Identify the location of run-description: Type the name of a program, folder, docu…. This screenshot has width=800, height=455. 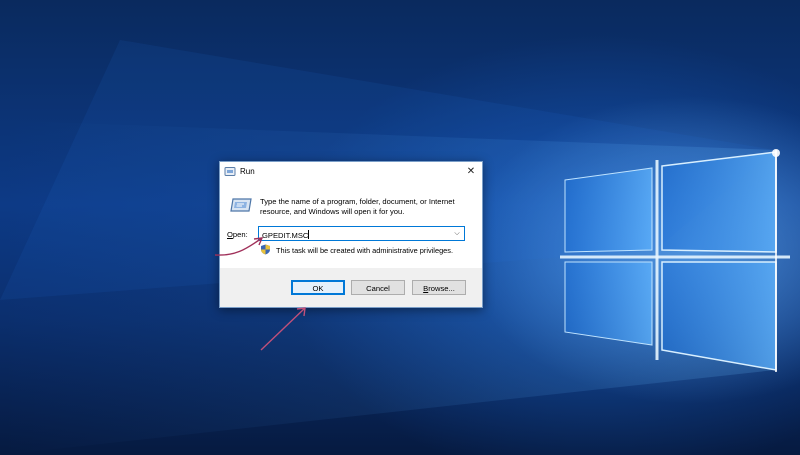
(357, 206).